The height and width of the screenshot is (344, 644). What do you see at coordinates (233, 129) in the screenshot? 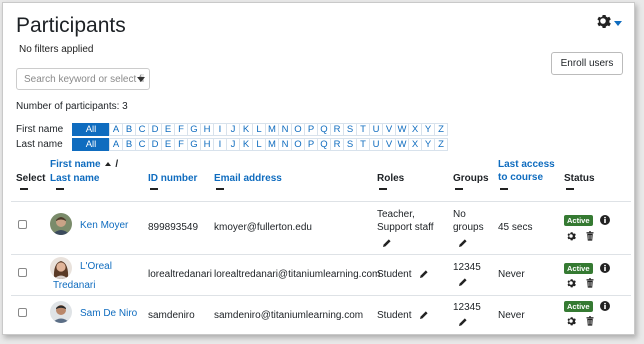
I see `first-name-initial-letter: J` at bounding box center [233, 129].